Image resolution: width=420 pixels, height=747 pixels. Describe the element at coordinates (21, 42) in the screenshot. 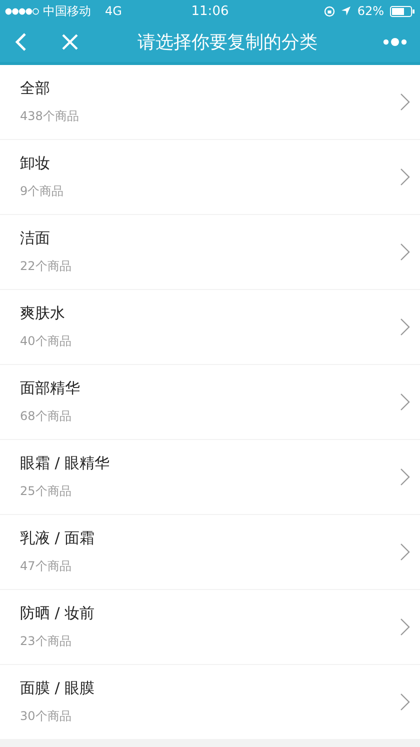

I see `back-icon` at that location.